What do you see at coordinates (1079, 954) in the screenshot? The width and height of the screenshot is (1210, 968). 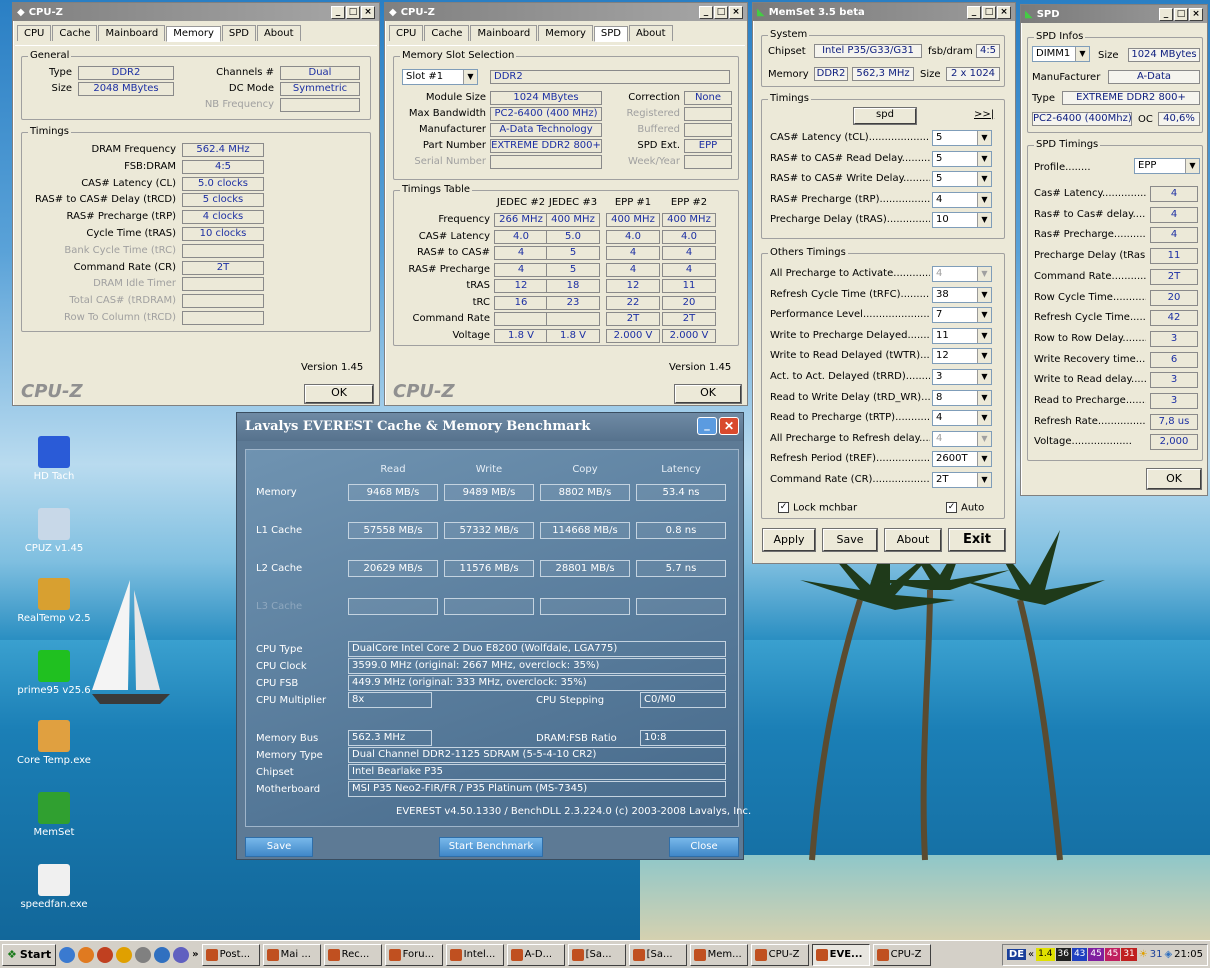 I see `tray-temperature: 43` at bounding box center [1079, 954].